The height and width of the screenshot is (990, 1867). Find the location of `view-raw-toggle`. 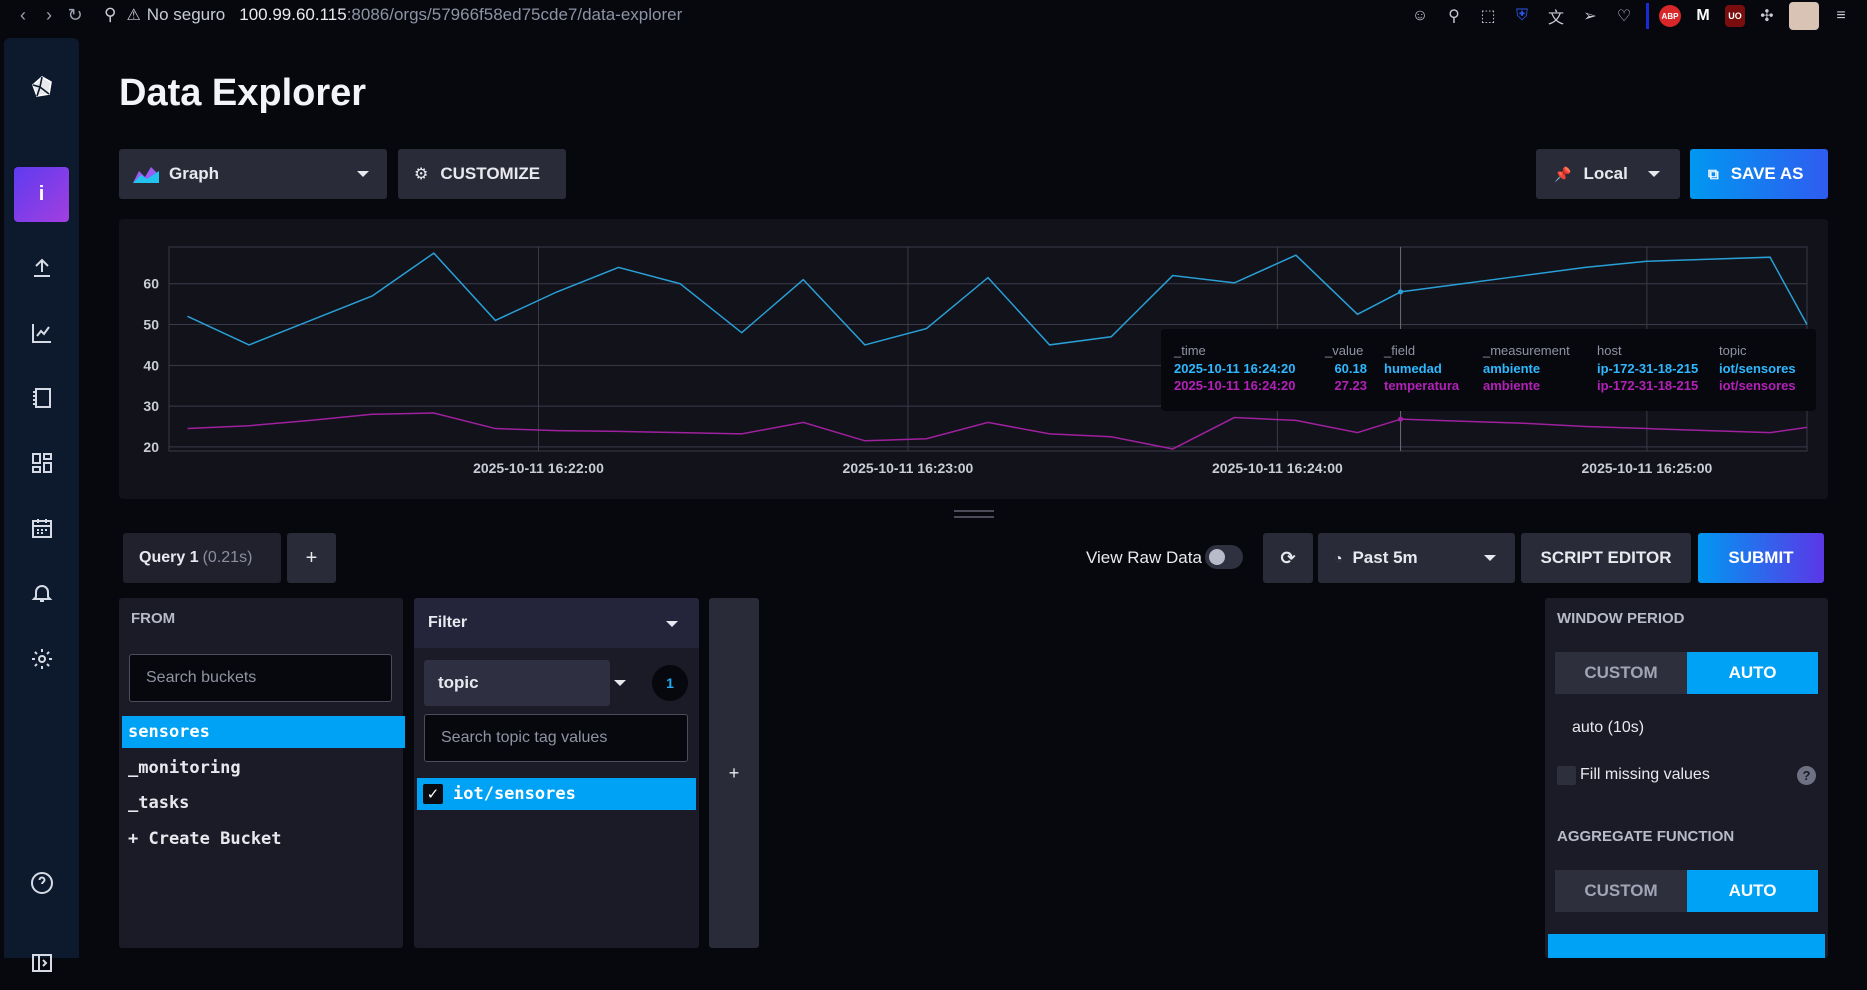

view-raw-toggle is located at coordinates (1224, 557).